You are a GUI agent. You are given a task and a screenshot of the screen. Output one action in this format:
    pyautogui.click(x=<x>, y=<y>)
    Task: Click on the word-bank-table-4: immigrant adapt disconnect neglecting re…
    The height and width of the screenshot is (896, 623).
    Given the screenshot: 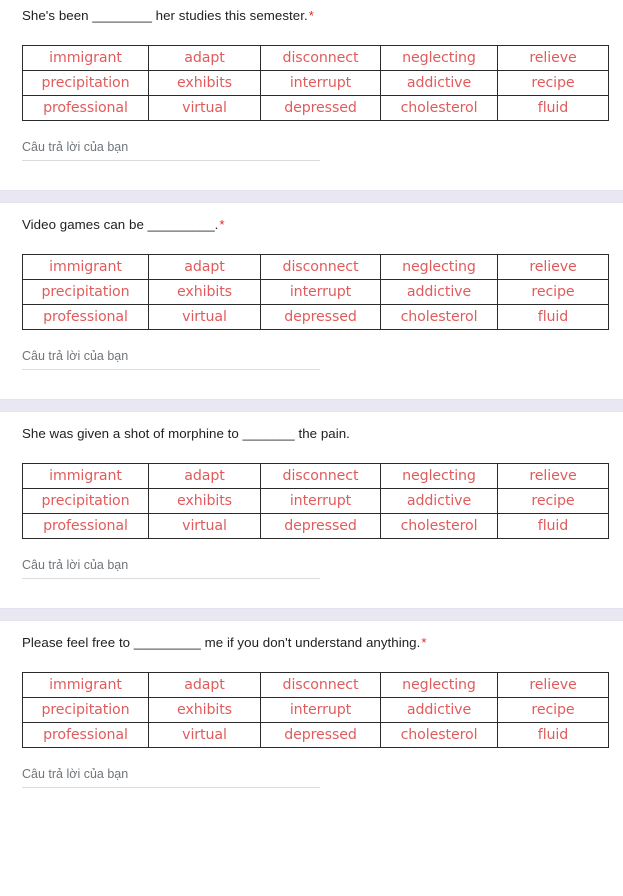 What is the action you would take?
    pyautogui.click(x=315, y=710)
    